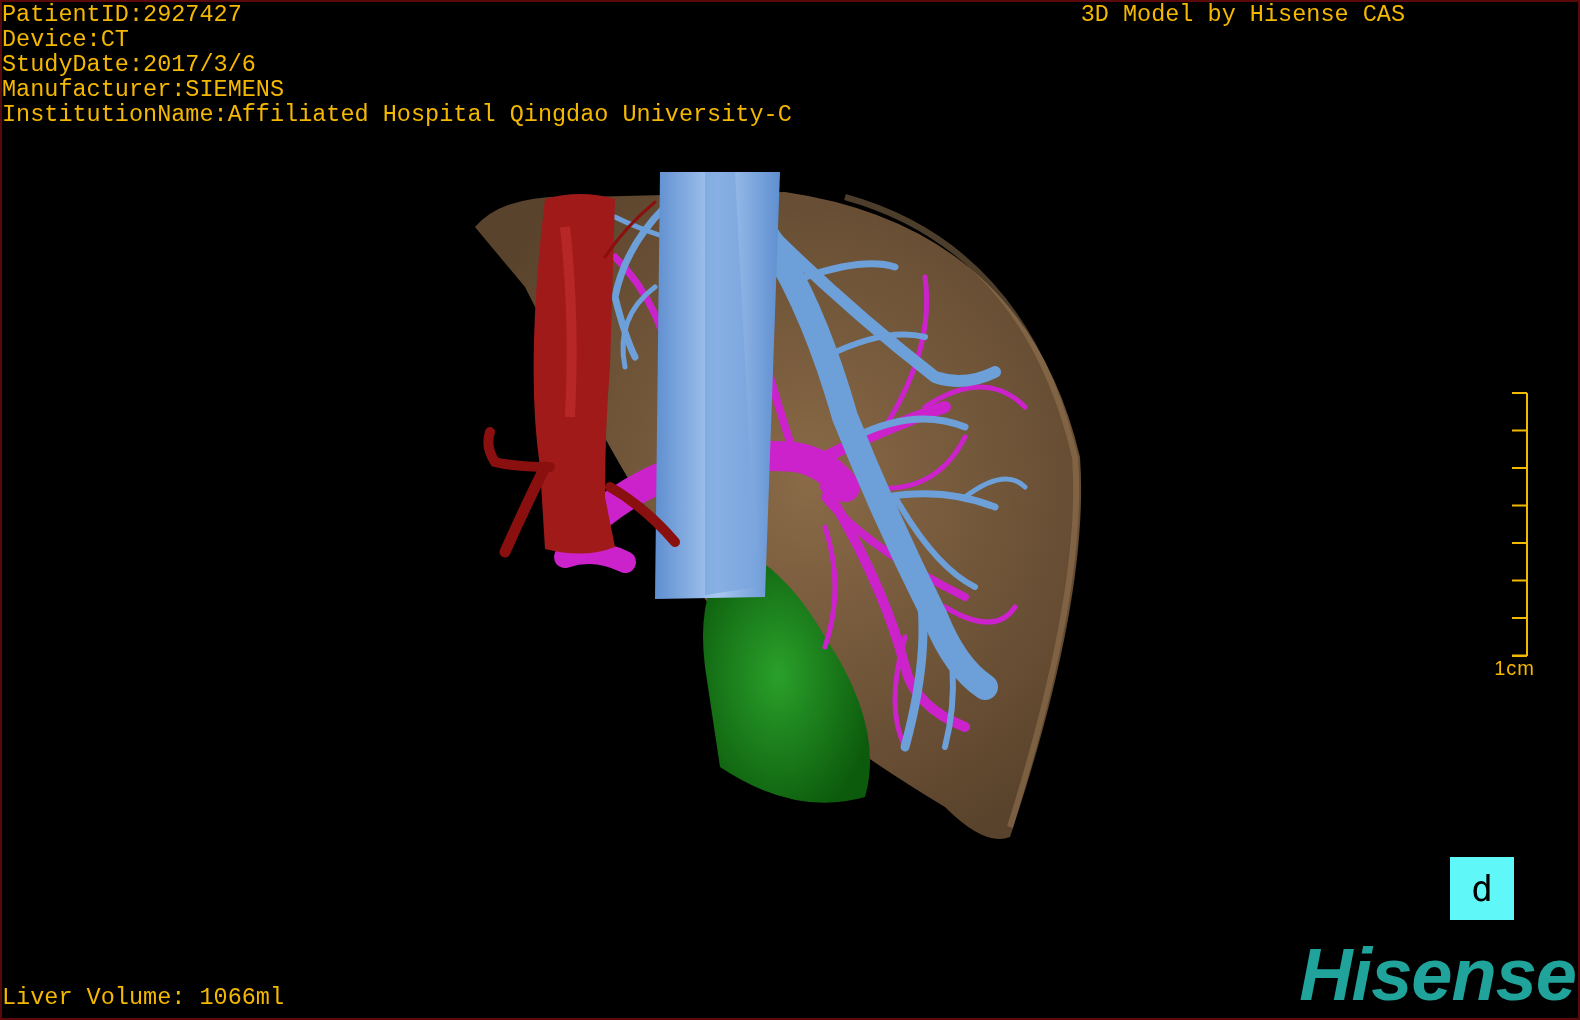 This screenshot has height=1020, width=1580. Describe the element at coordinates (397, 114) in the screenshot. I see `study-info-line: InstitutionName:Affiliated Hospital Qingdao University-C` at that location.